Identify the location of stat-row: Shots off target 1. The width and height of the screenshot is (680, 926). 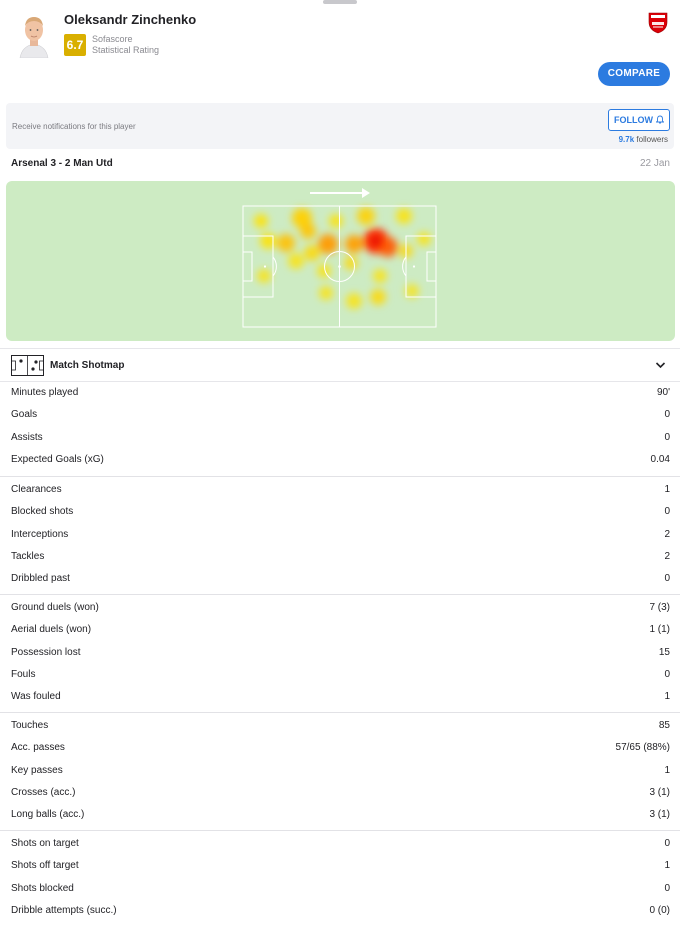
(340, 866).